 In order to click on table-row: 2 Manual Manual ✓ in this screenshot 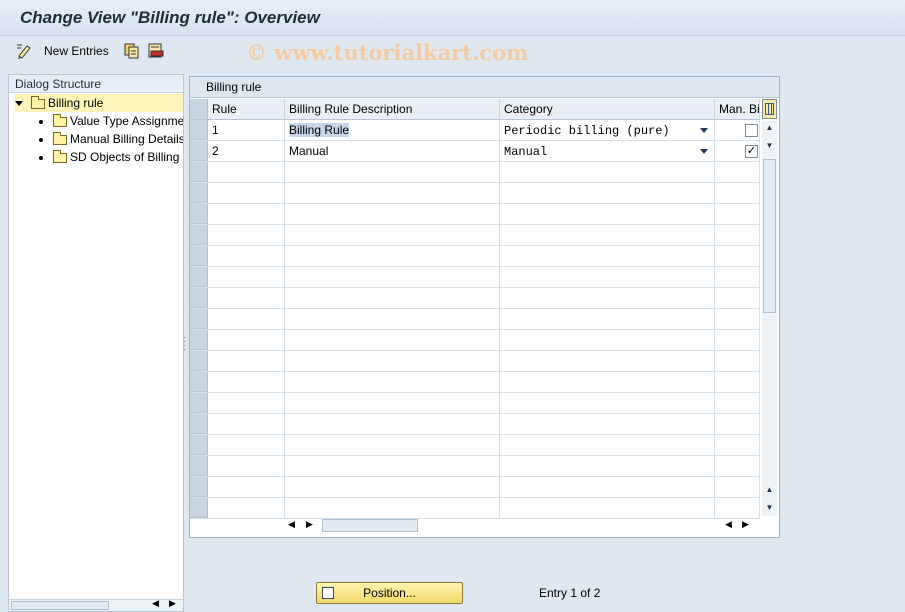, I will do `click(475, 151)`.